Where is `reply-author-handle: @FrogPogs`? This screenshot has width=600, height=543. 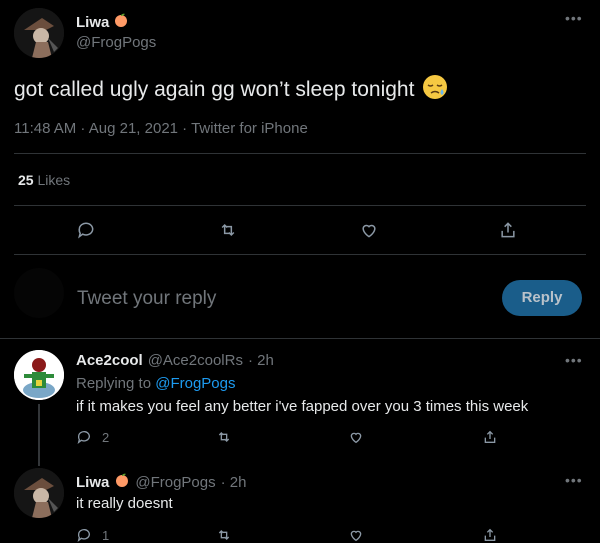
reply-author-handle: @FrogPogs is located at coordinates (175, 482).